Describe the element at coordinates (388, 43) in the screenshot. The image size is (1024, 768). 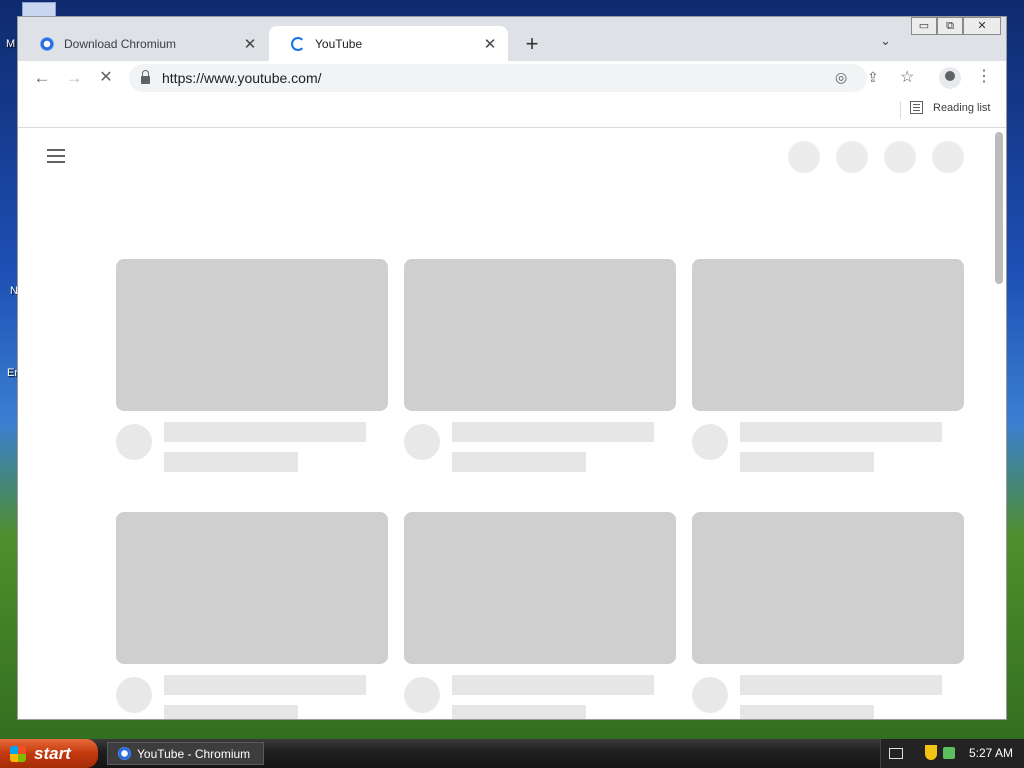
I see `tab-youtube: YouTube ✕` at that location.